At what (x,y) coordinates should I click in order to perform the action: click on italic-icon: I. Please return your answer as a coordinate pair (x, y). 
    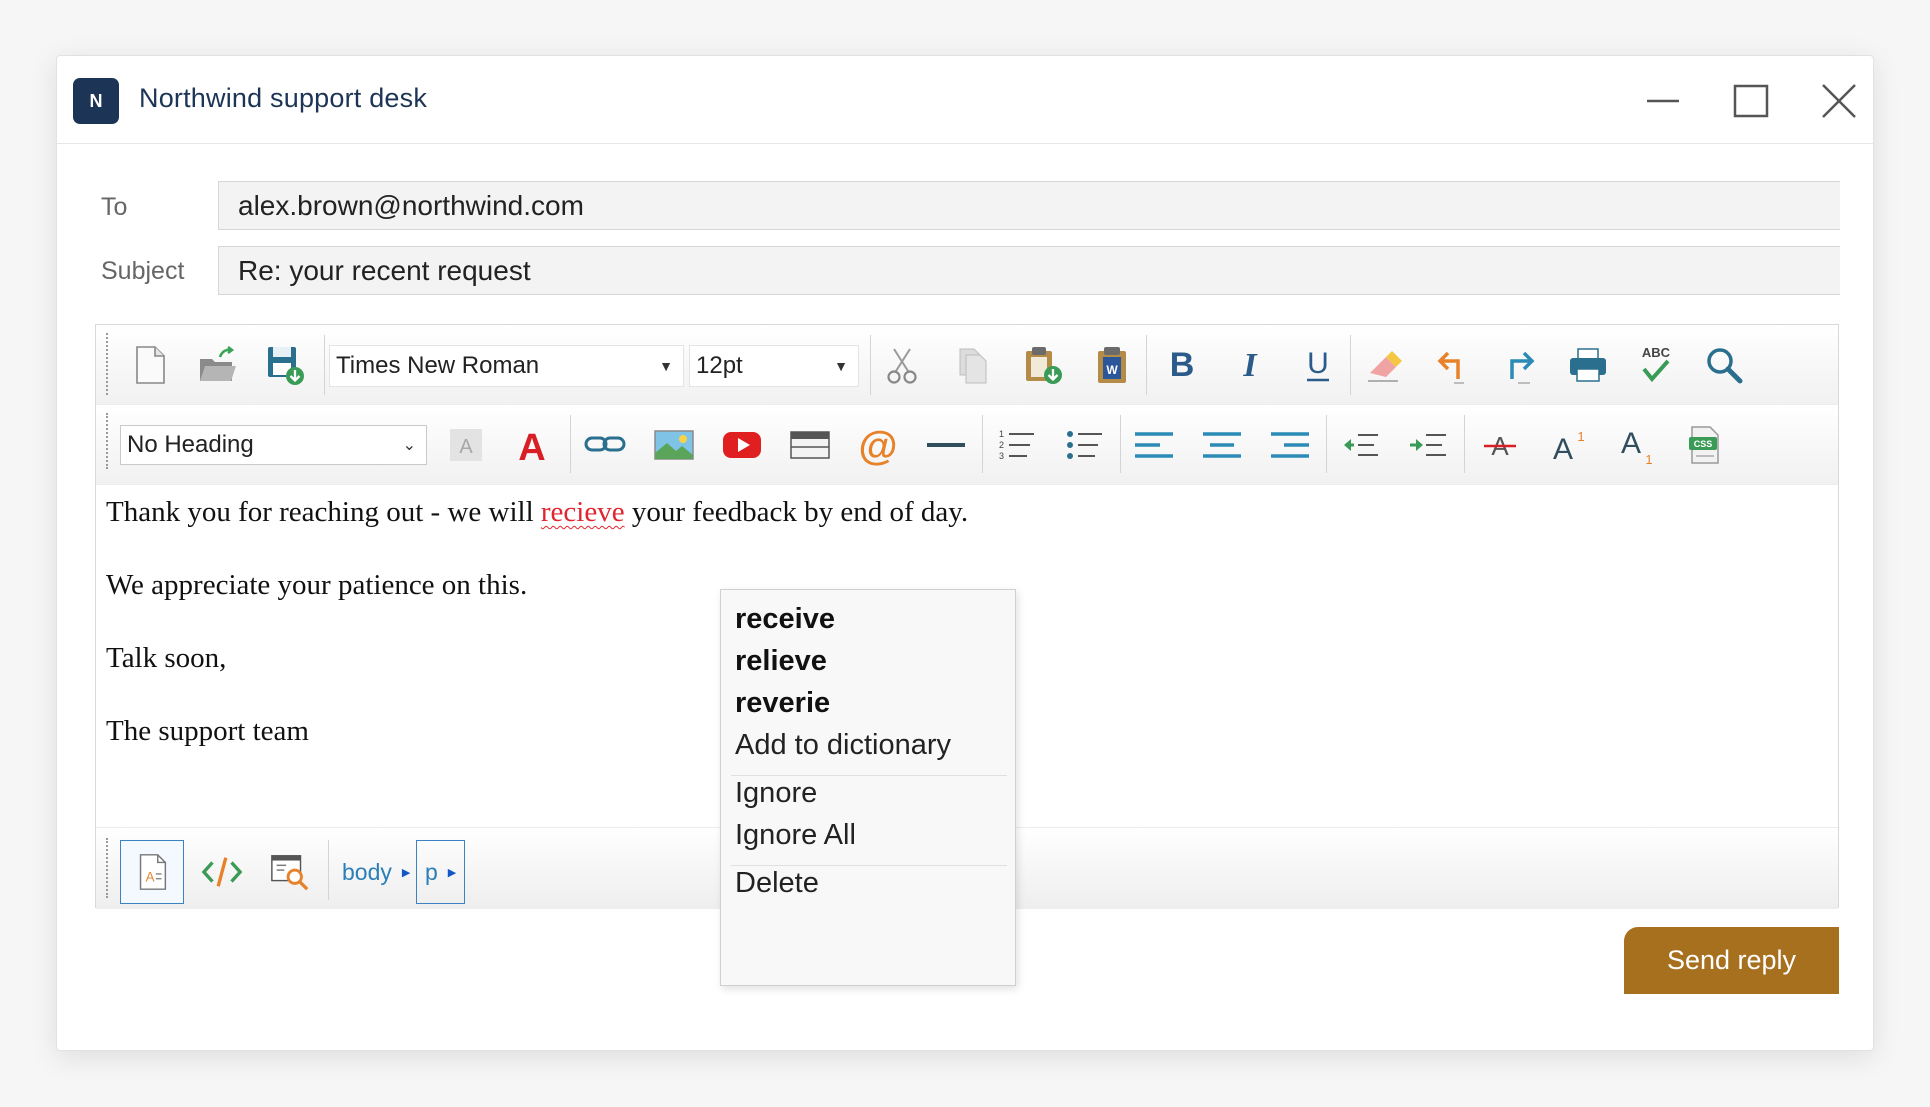
    Looking at the image, I should click on (1250, 365).